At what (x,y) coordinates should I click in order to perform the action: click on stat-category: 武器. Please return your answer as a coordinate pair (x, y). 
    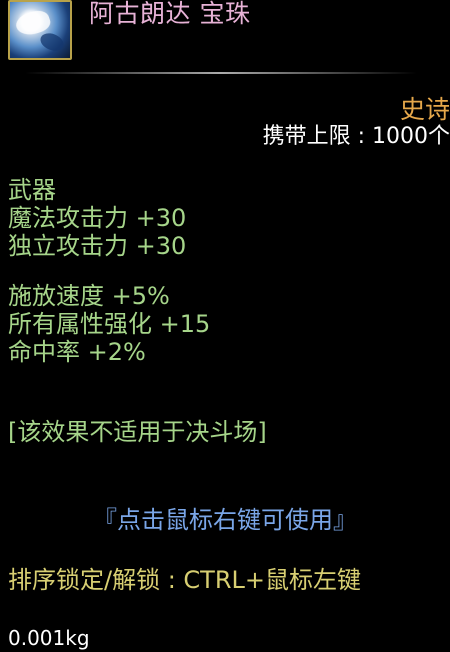
    Looking at the image, I should click on (32, 190).